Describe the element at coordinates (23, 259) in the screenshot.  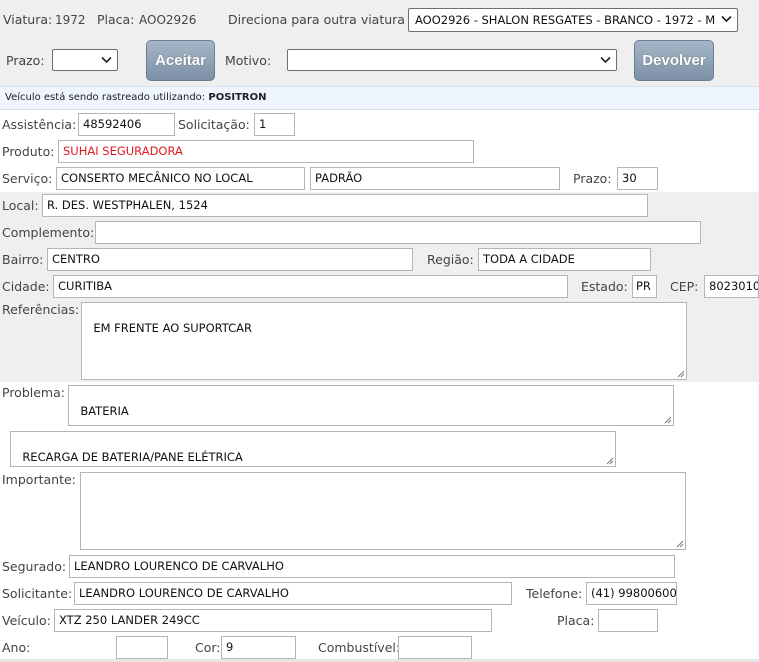
I see `bairro-label: Bairro:` at that location.